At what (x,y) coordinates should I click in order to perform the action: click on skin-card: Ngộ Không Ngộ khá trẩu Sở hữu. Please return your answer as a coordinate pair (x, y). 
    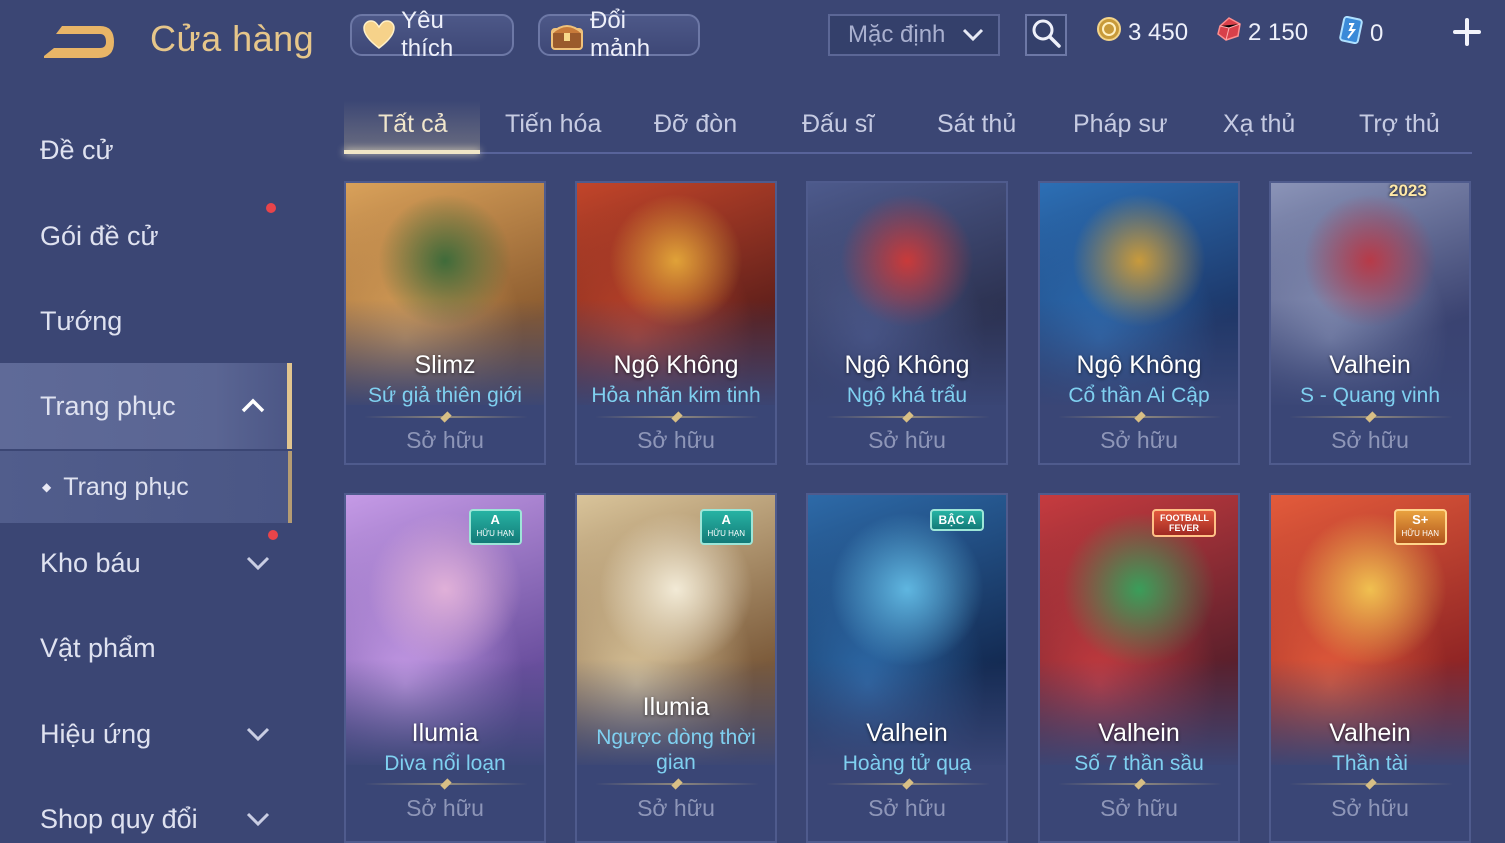
    Looking at the image, I should click on (907, 323).